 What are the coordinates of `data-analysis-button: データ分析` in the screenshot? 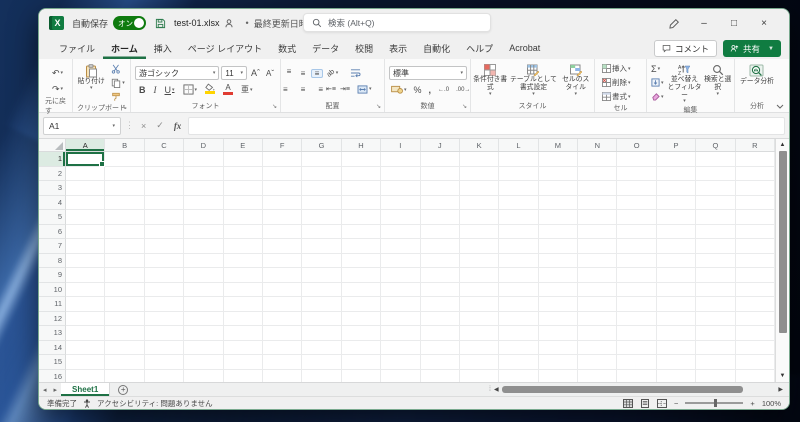 It's located at (757, 81).